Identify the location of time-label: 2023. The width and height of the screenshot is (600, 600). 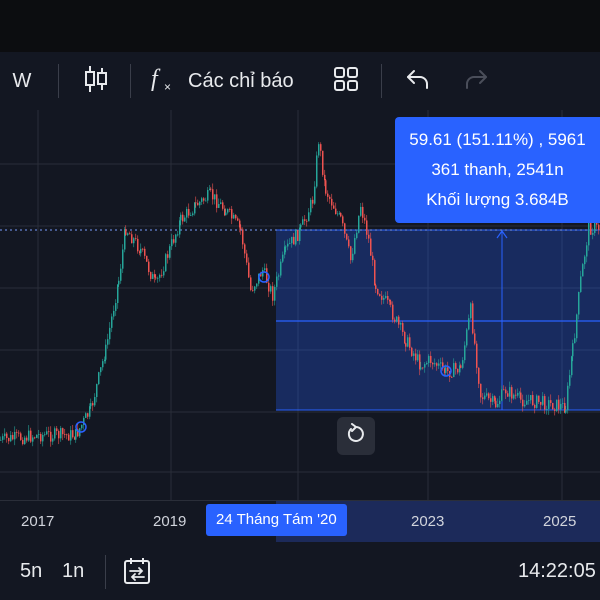
(428, 521).